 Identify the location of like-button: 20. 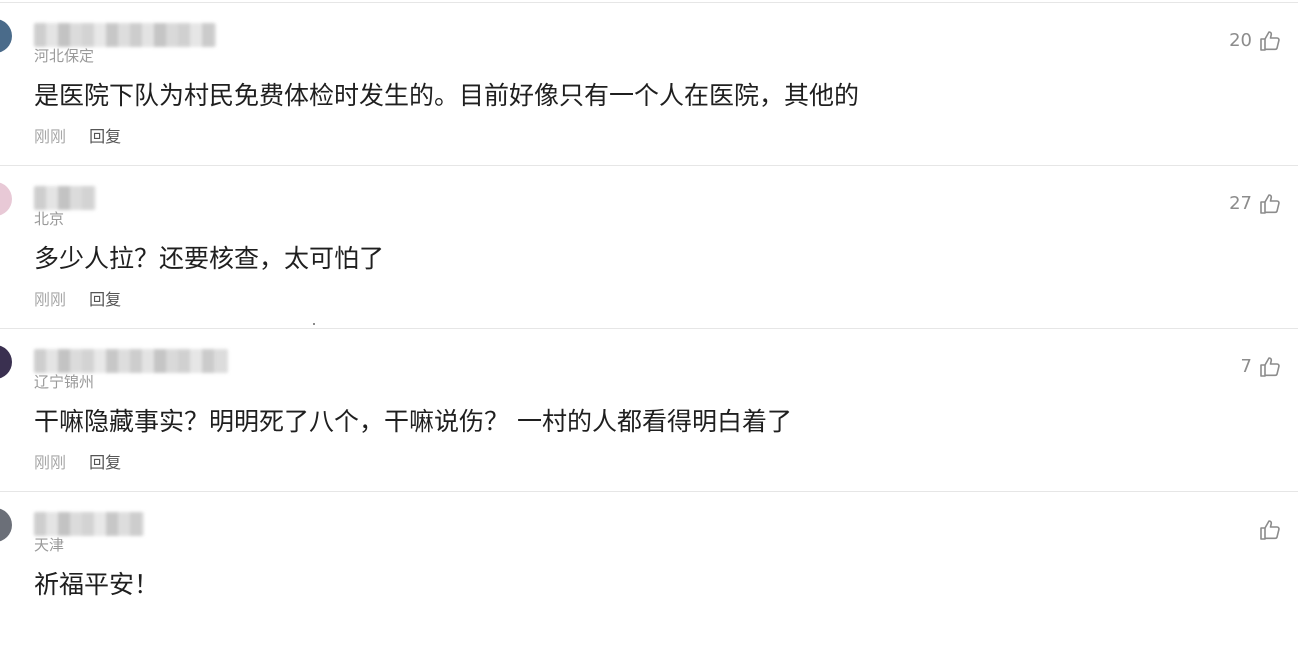
(1255, 41).